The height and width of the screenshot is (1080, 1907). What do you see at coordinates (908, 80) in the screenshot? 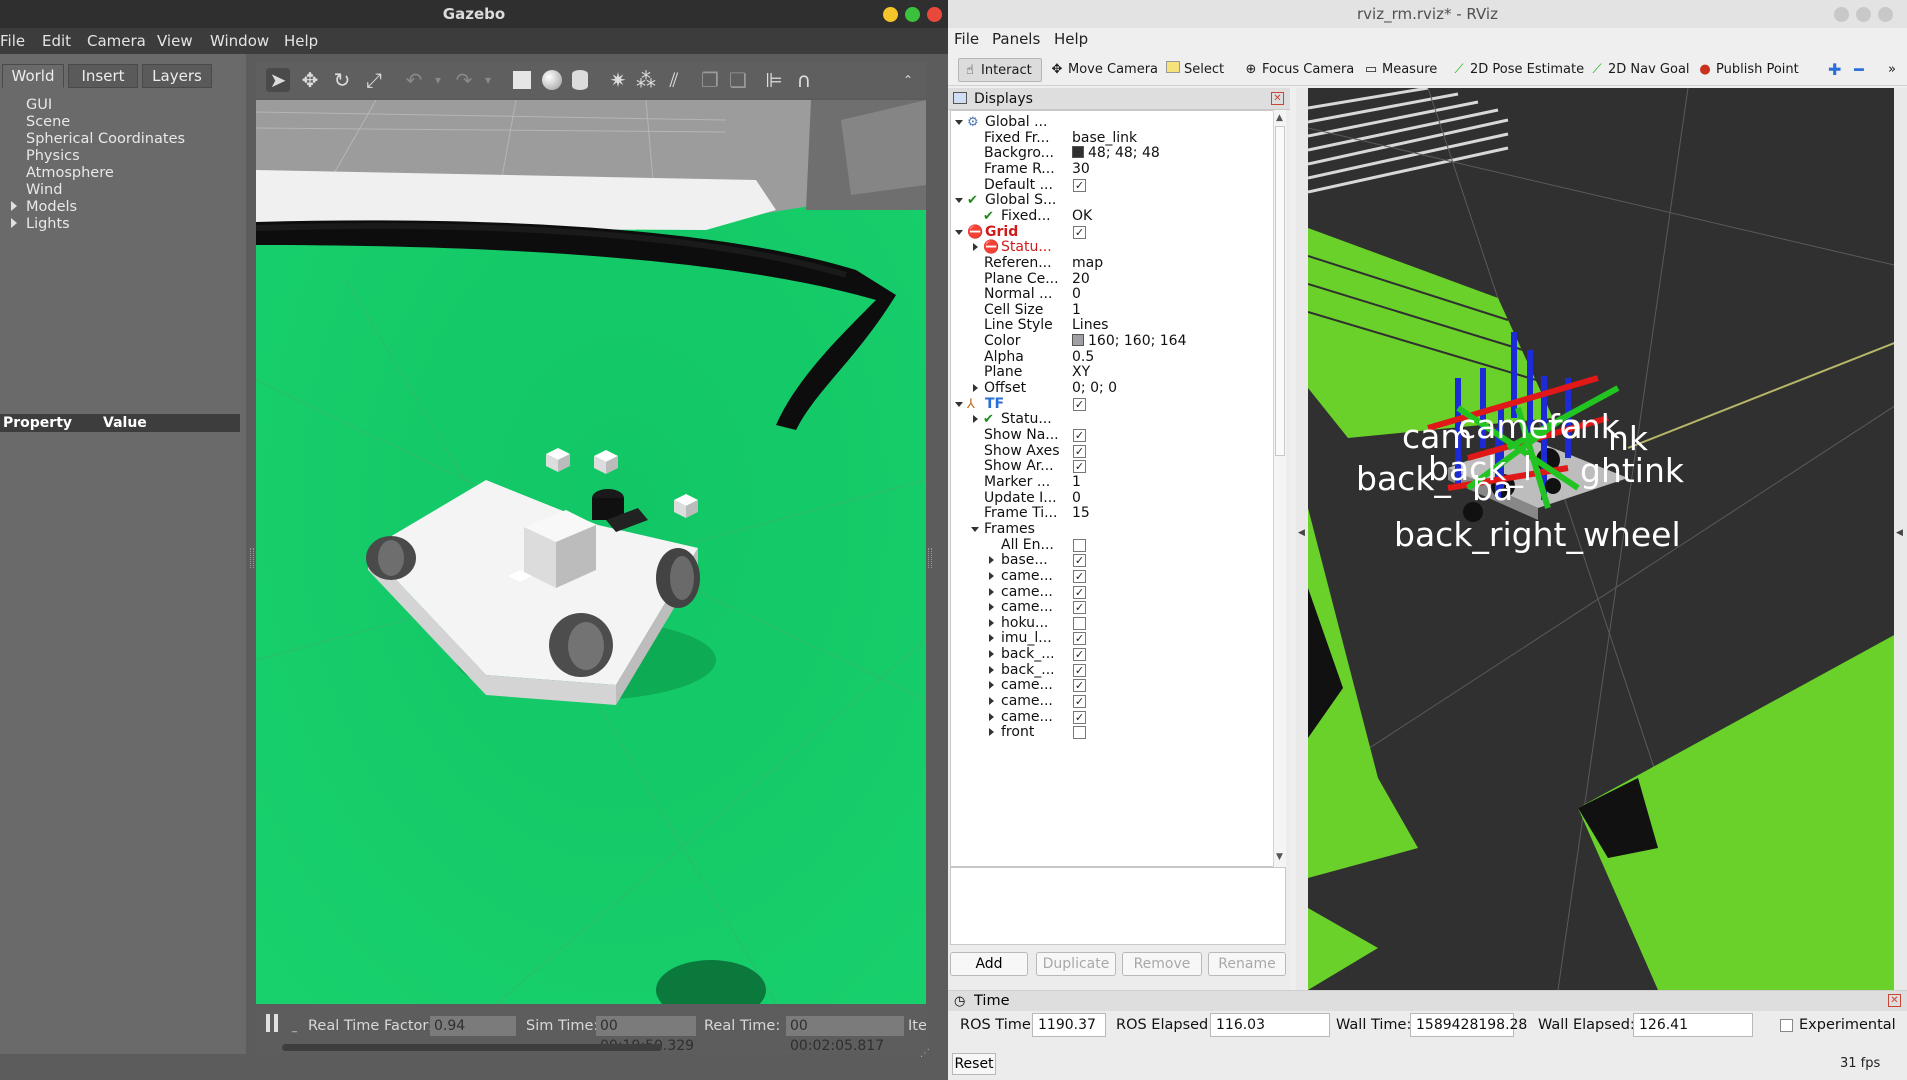
I see `toolbar-expand-icon: ⌃` at bounding box center [908, 80].